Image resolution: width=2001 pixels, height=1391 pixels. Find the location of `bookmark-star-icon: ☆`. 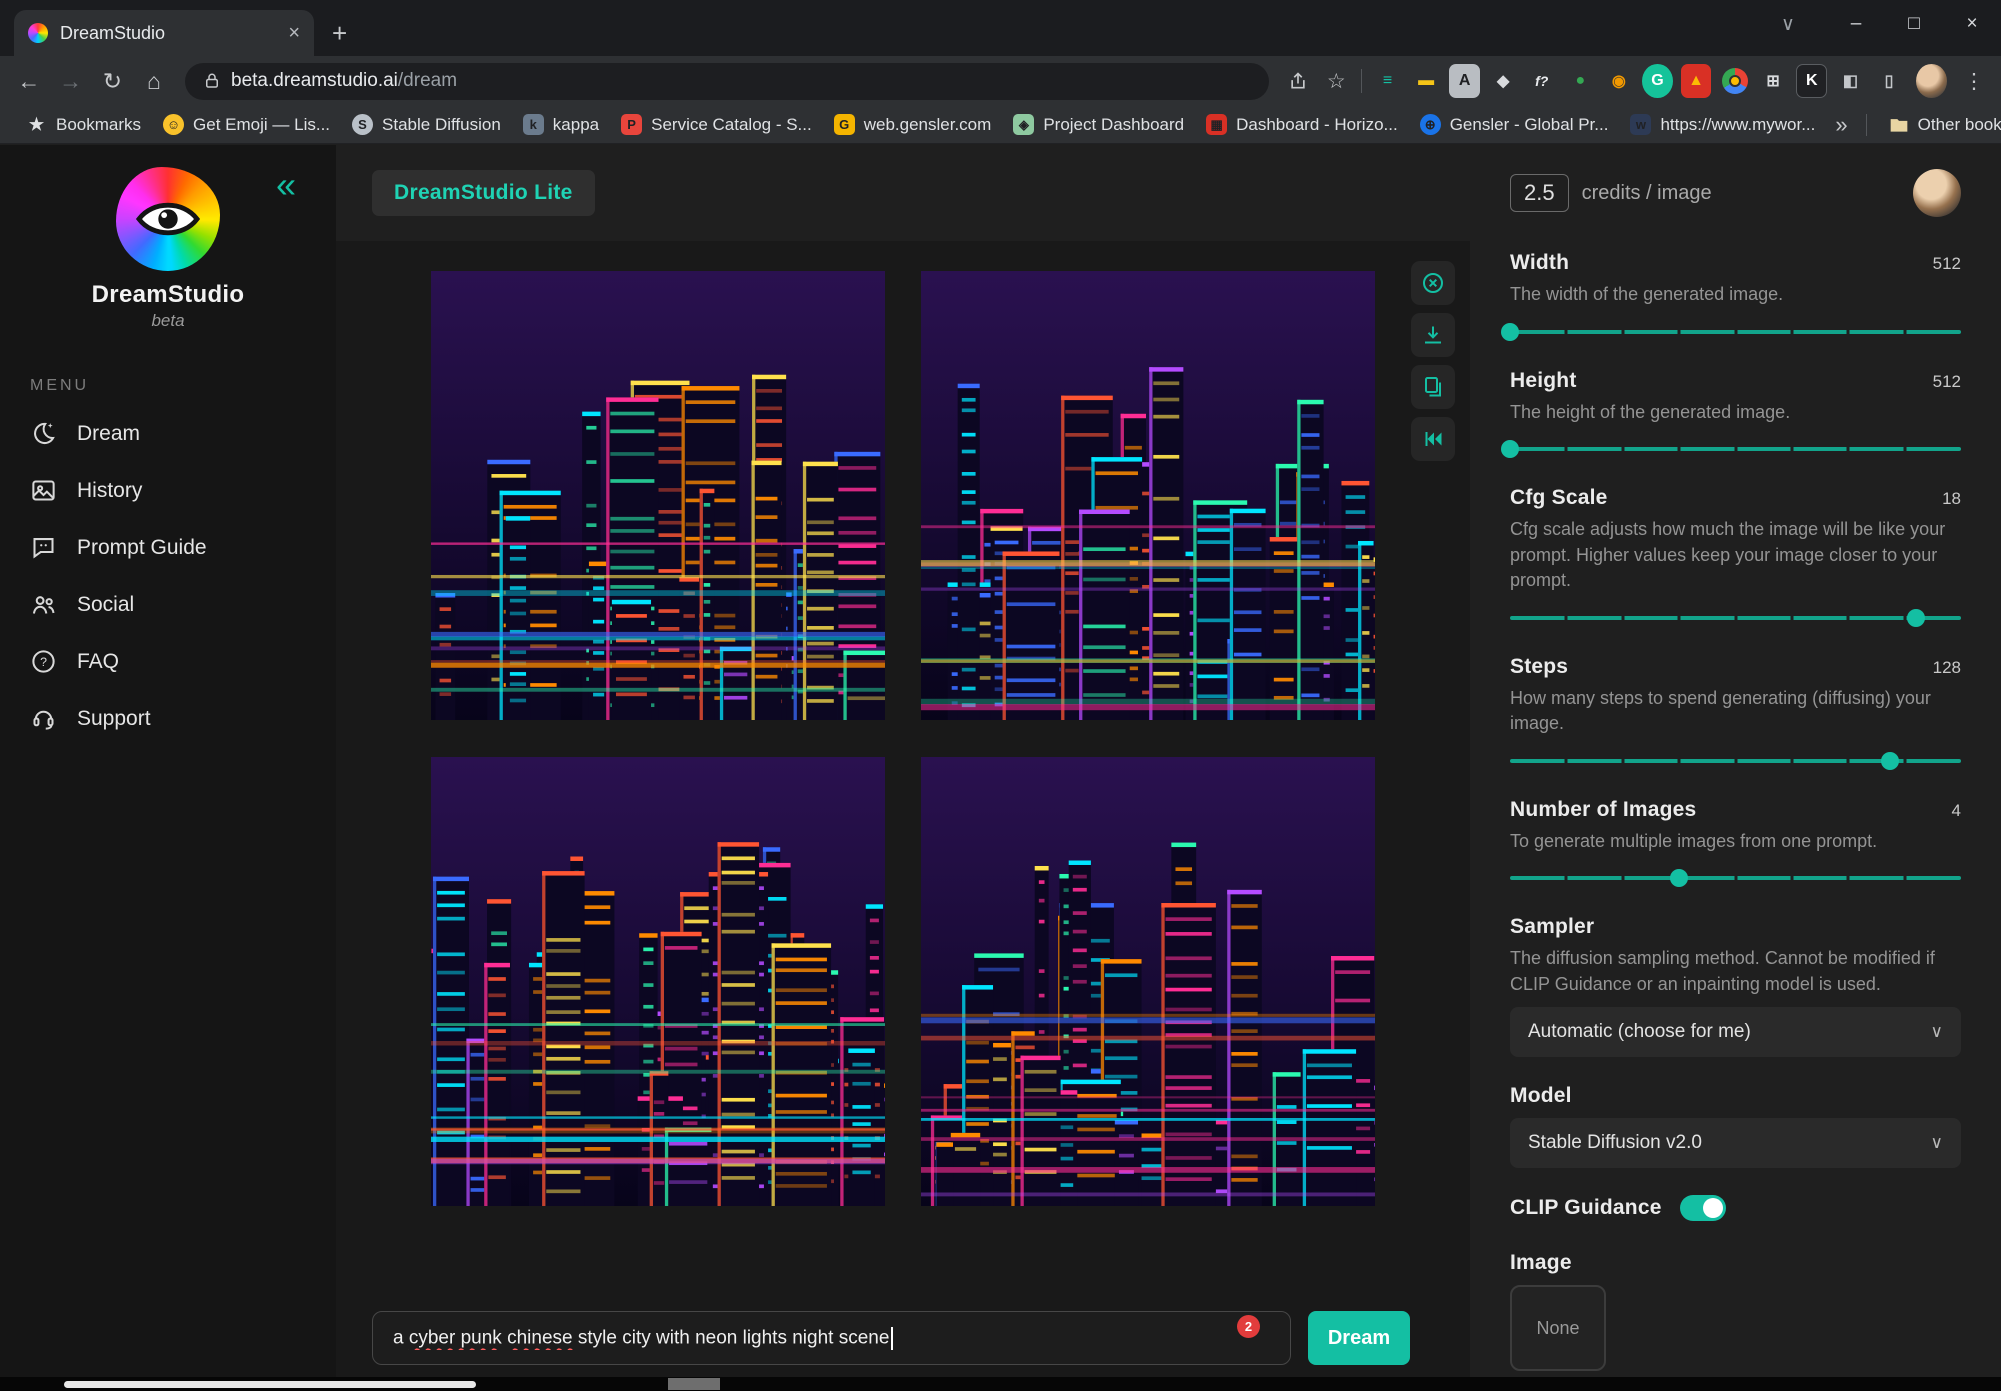

bookmark-star-icon: ☆ is located at coordinates (1336, 81).